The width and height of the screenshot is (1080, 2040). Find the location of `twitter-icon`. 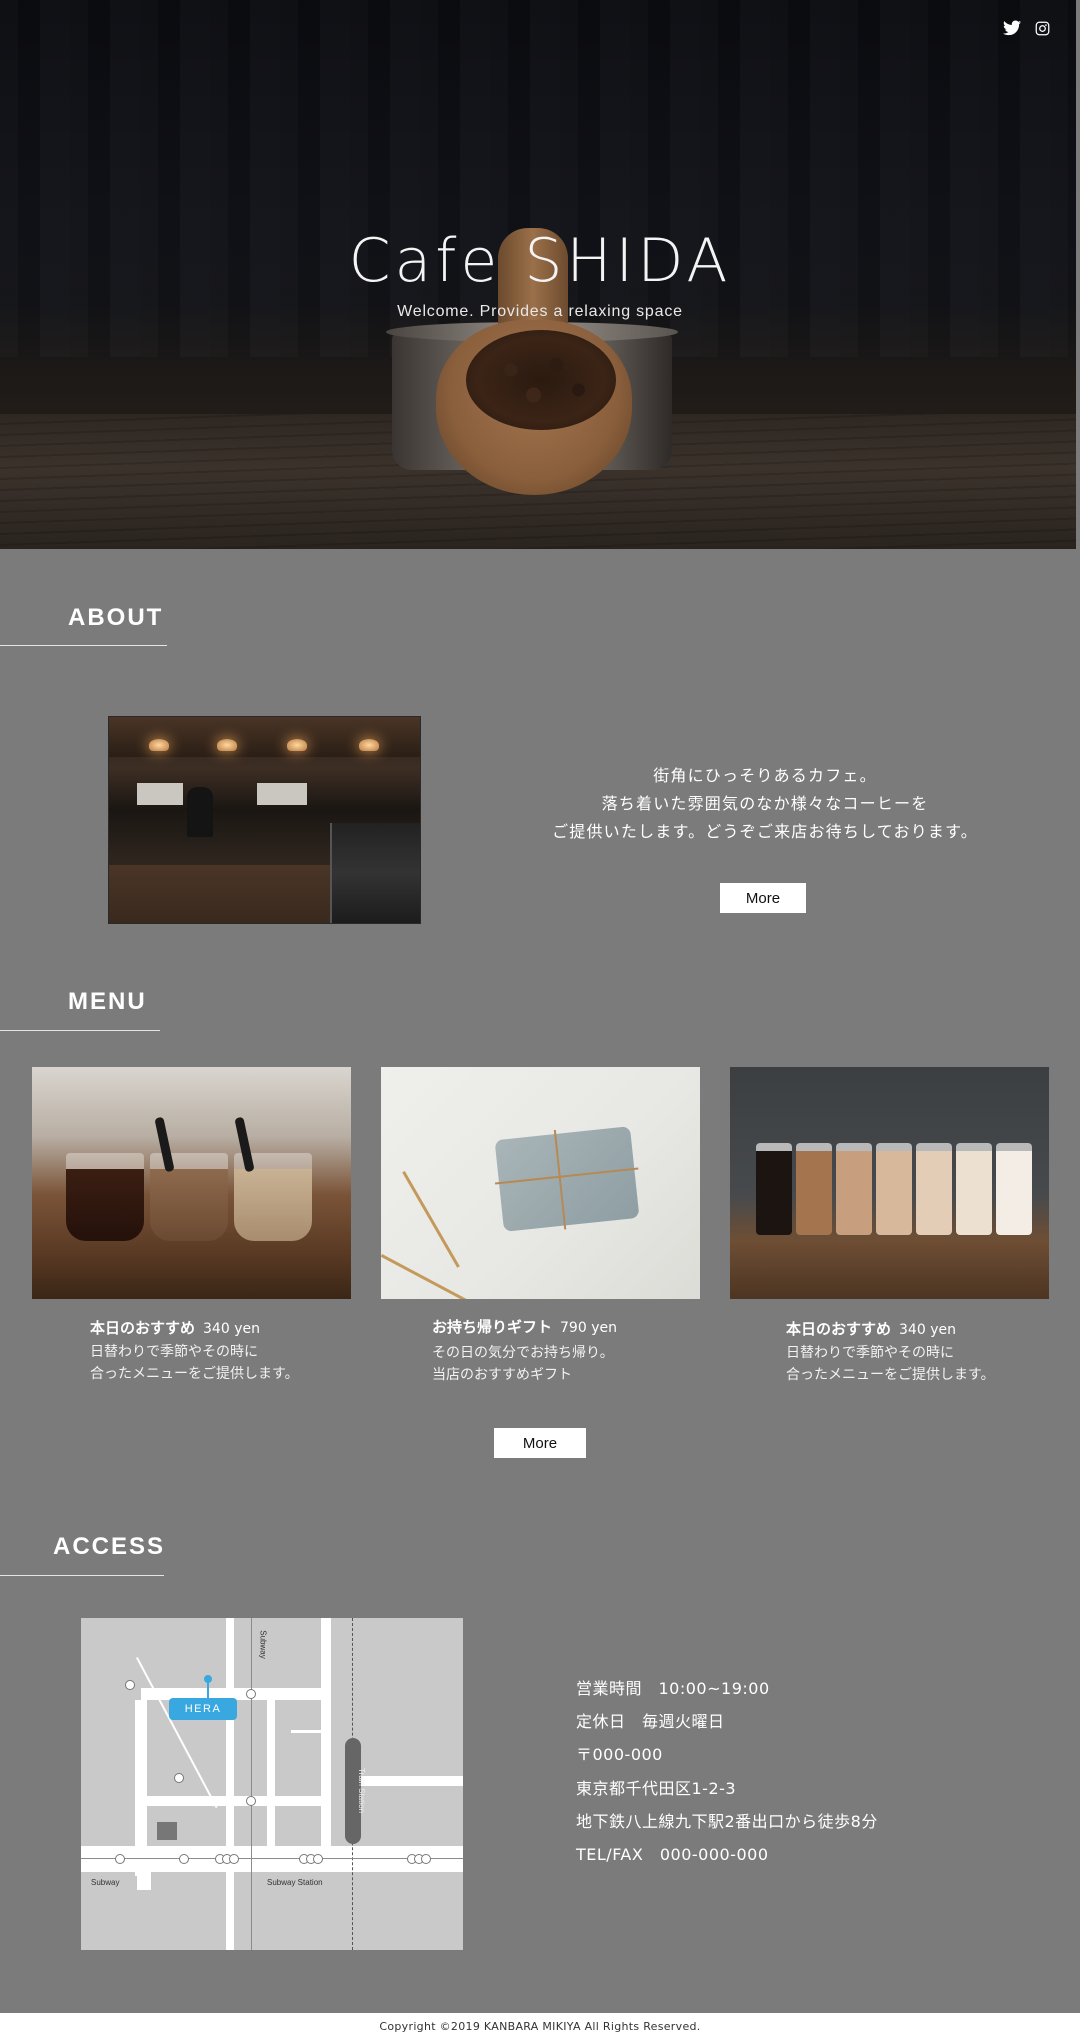

twitter-icon is located at coordinates (1012, 30).